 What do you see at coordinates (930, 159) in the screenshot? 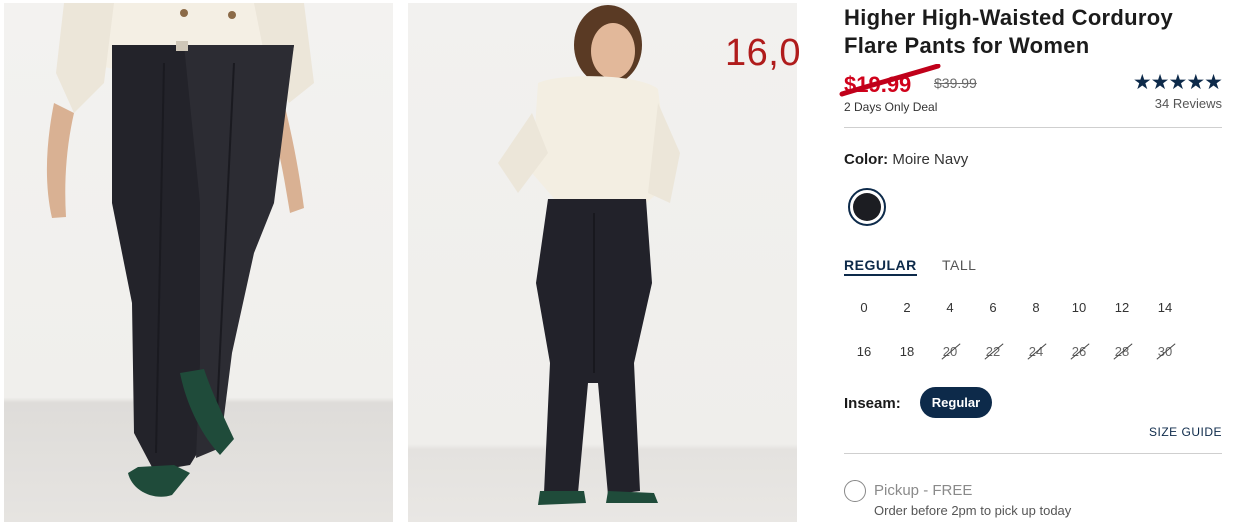
I see `color-value: Moire Navy` at bounding box center [930, 159].